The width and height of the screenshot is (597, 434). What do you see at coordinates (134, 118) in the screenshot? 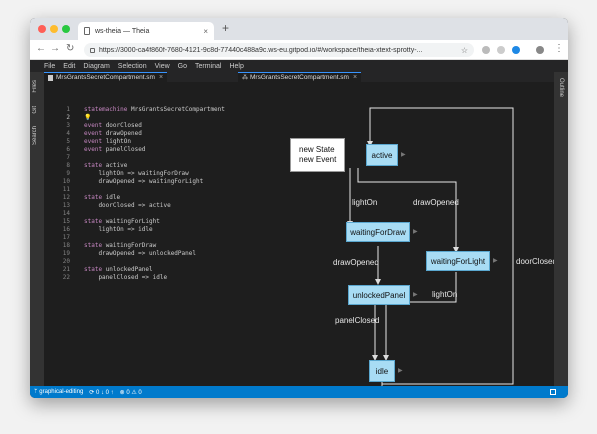
I see `code-line: 2 💡` at bounding box center [134, 118].